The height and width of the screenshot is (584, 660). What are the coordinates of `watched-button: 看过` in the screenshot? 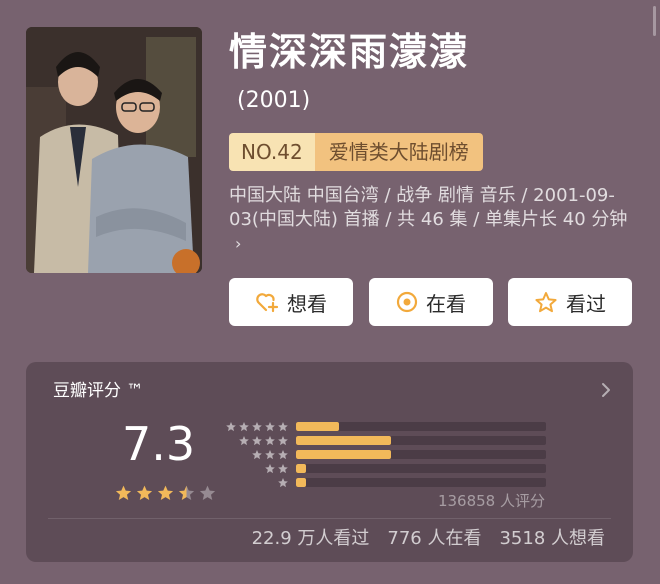 It's located at (570, 302).